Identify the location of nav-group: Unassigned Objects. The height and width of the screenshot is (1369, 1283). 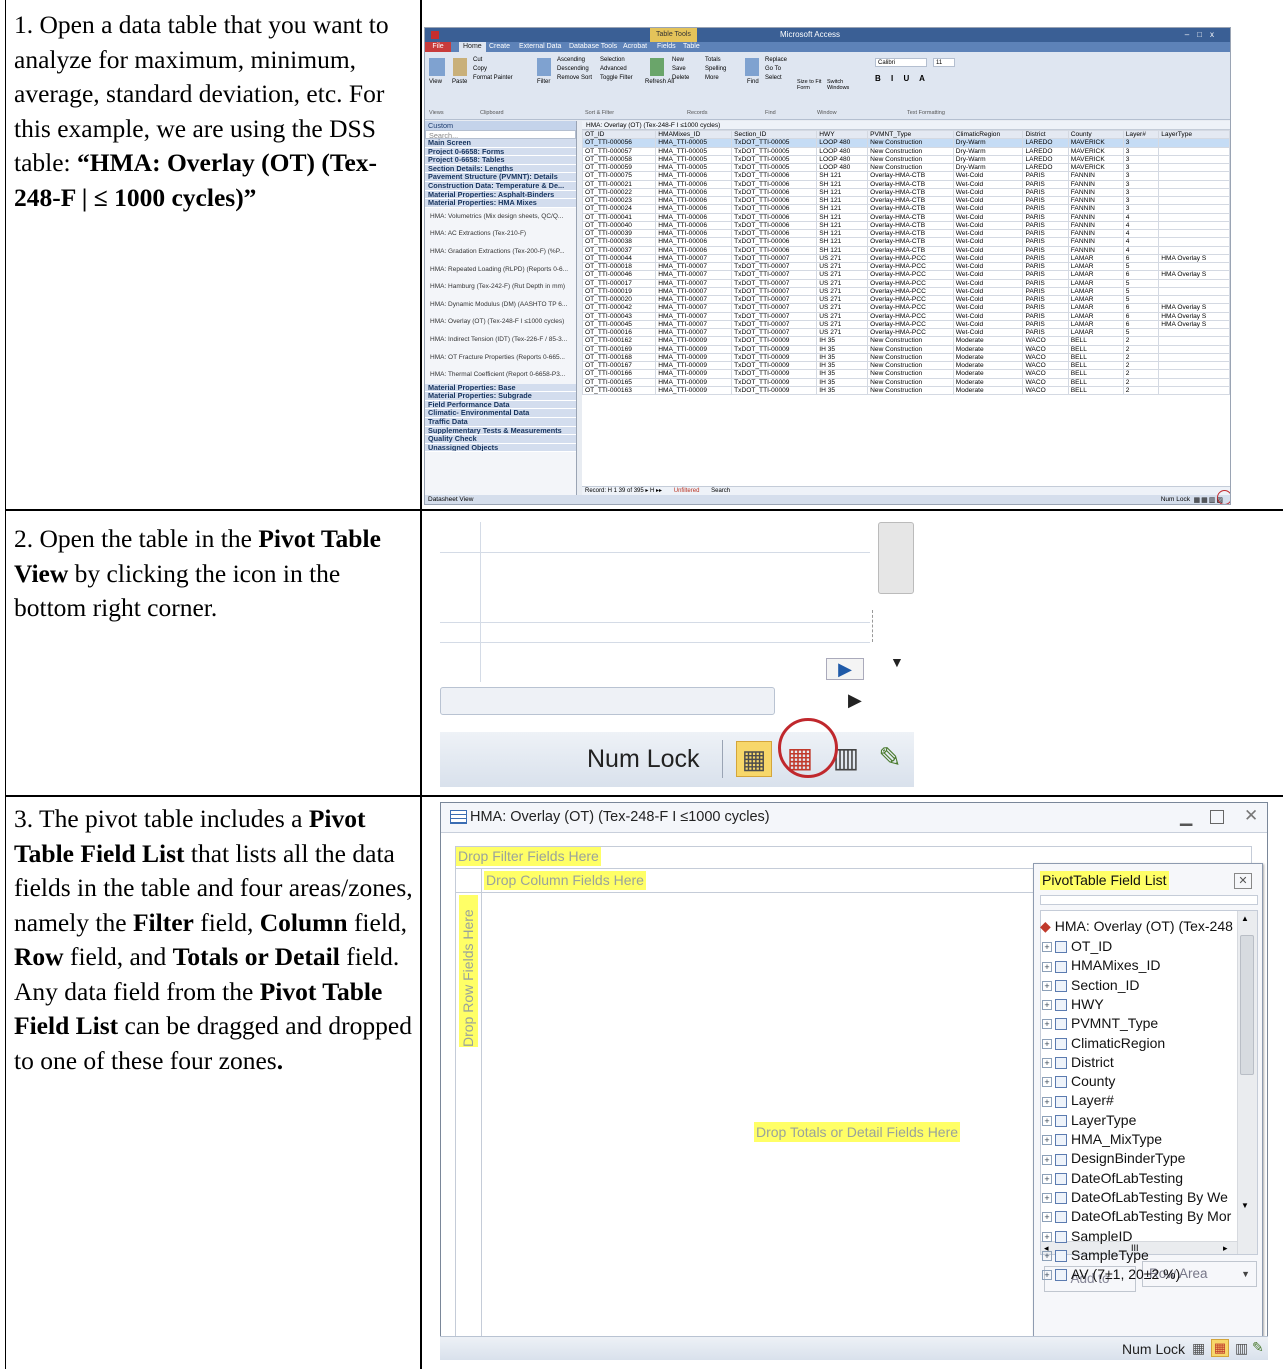
(500, 448).